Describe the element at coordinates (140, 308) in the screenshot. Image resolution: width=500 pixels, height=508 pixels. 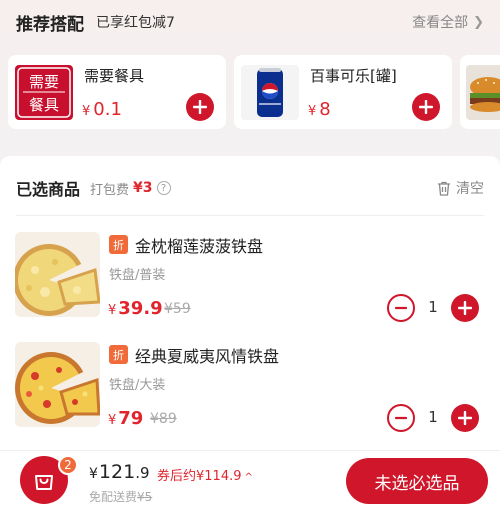
I see `price-value: 39.9` at that location.